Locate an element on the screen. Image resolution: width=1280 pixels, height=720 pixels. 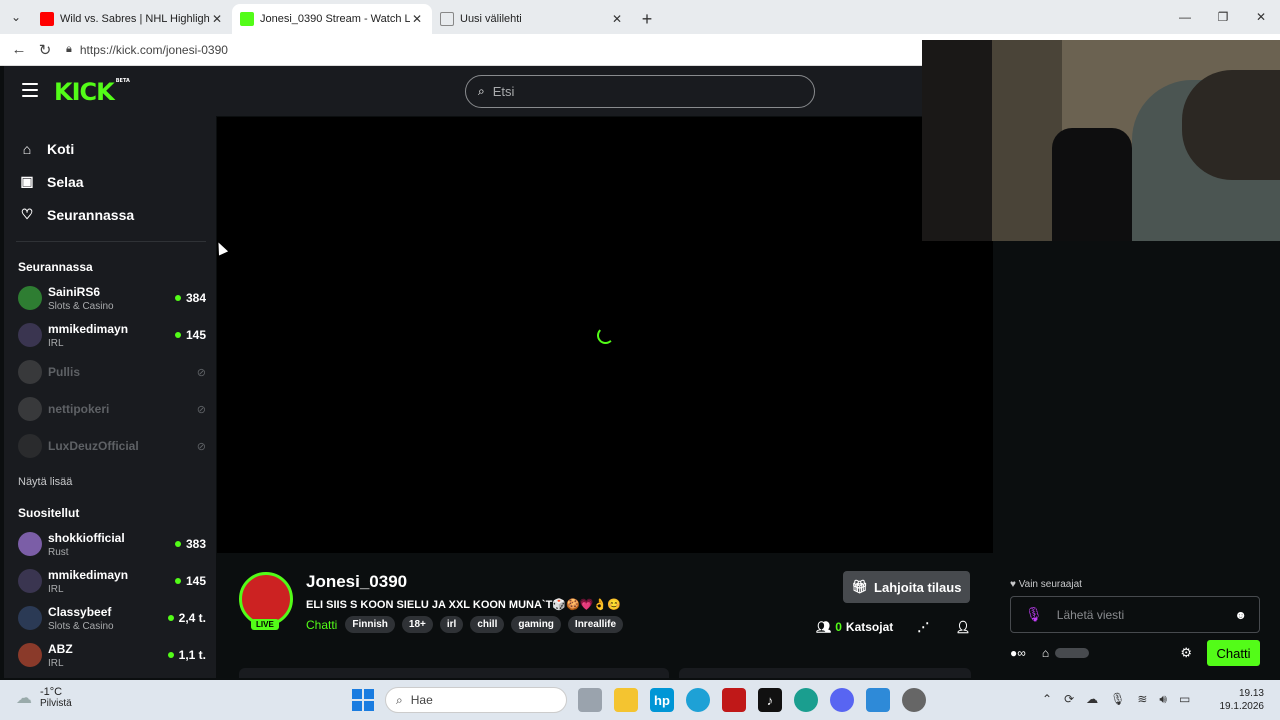
nav-item-browse: ▣ Selaa is located at coordinates (110, 181).